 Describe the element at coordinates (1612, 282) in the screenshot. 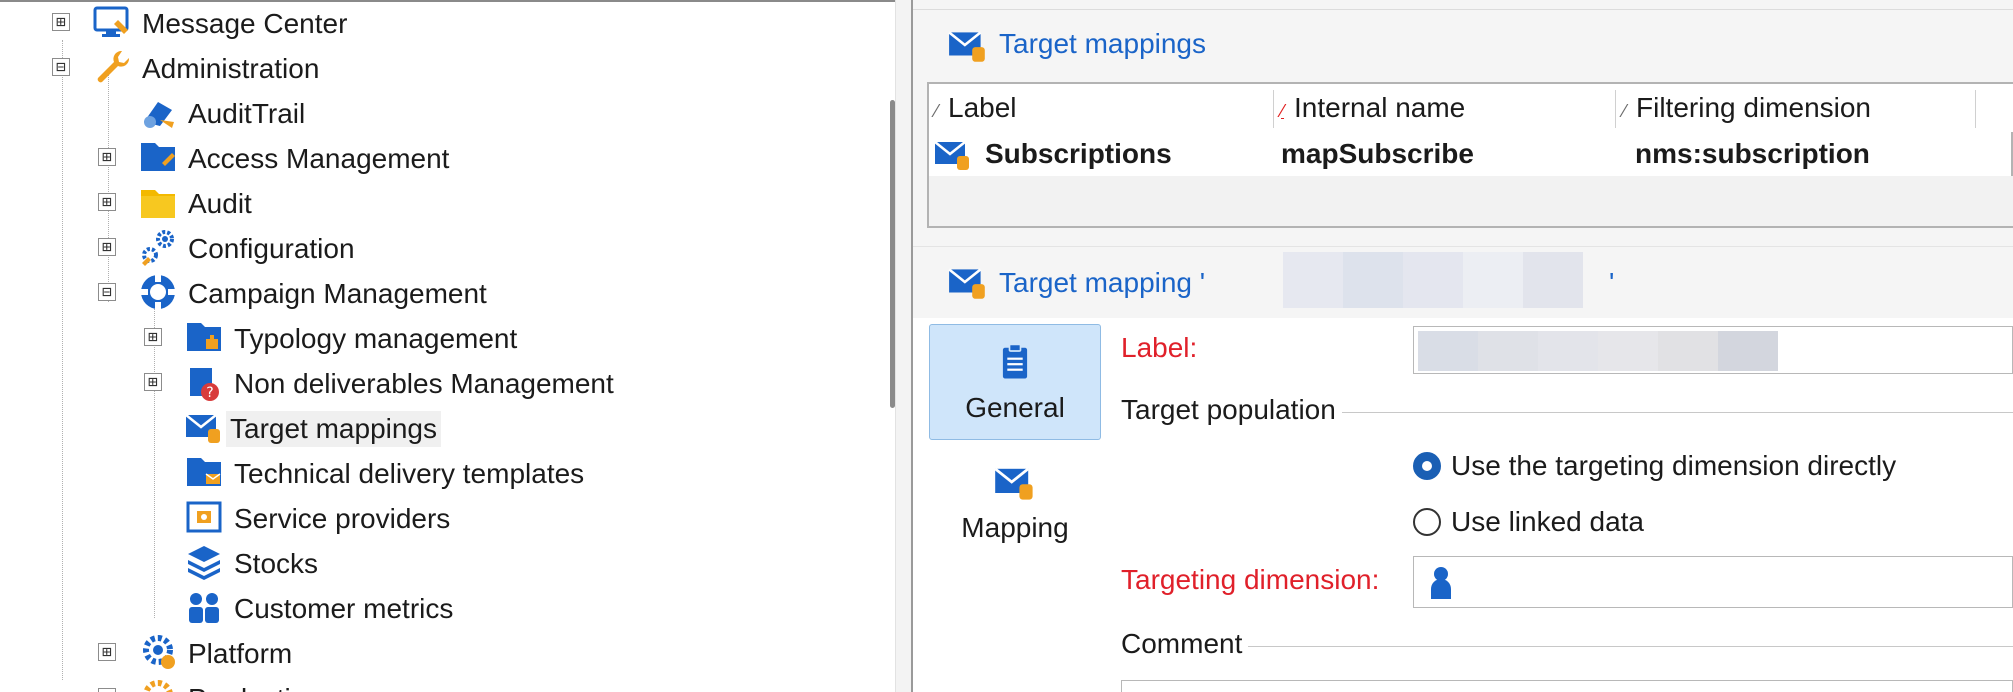

I see `detail-title-suffix: '` at that location.